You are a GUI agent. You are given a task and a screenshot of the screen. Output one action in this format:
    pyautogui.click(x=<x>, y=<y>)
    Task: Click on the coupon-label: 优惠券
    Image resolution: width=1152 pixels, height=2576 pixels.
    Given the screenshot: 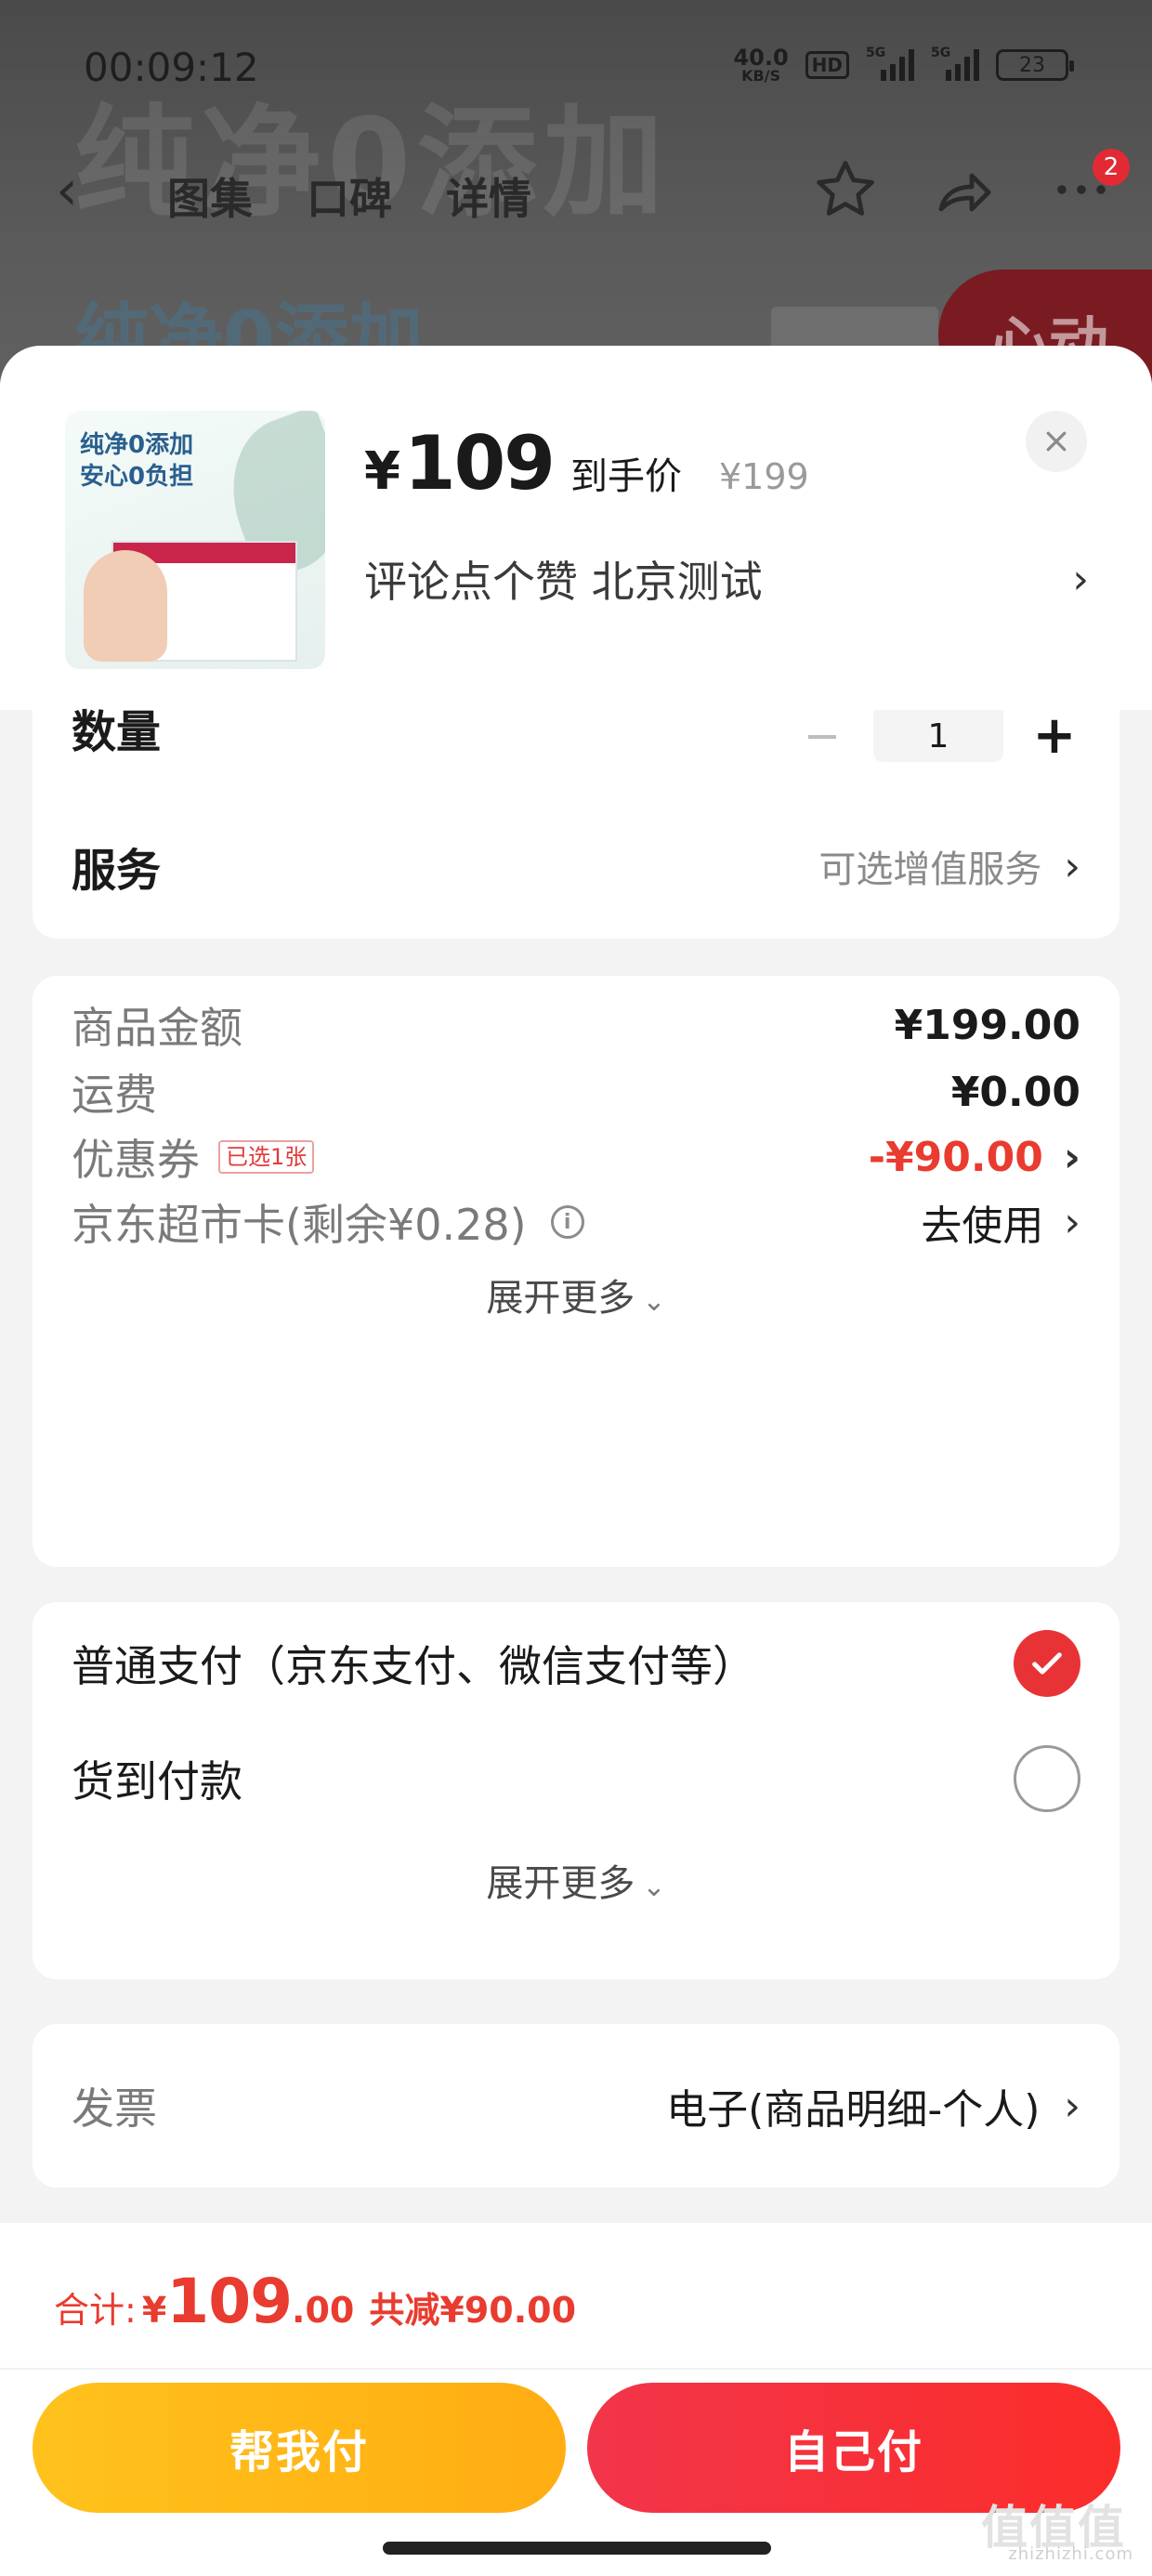 What is the action you would take?
    pyautogui.click(x=136, y=1160)
    